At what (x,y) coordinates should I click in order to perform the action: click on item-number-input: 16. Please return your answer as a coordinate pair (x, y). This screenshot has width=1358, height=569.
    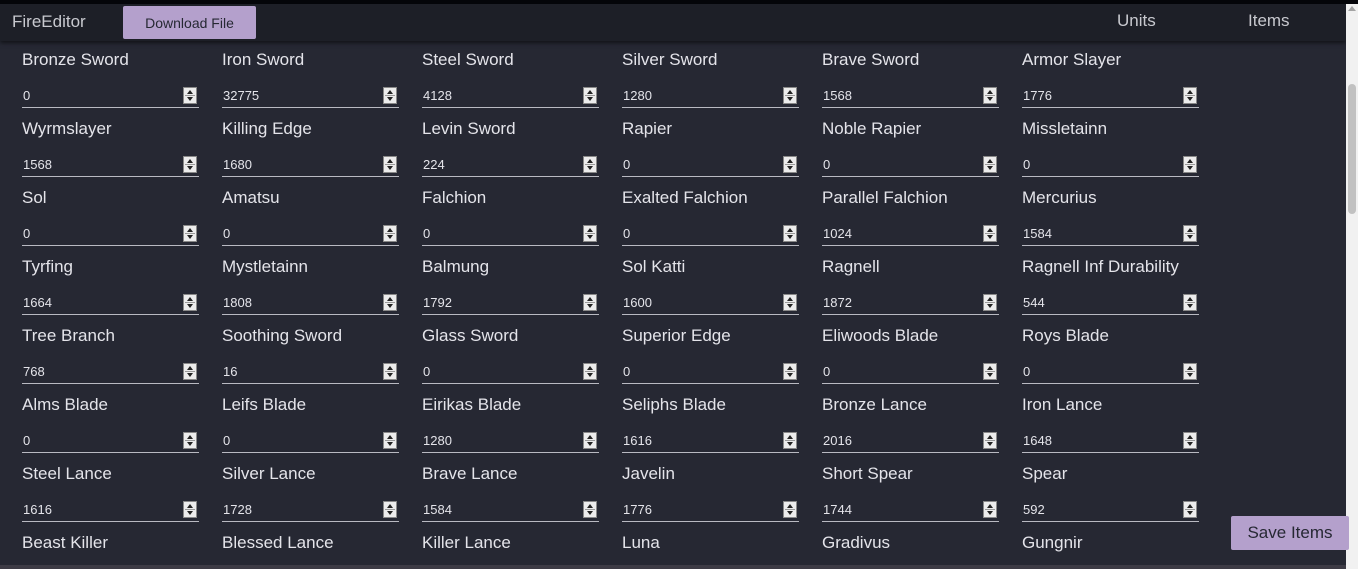
    Looking at the image, I should click on (310, 373).